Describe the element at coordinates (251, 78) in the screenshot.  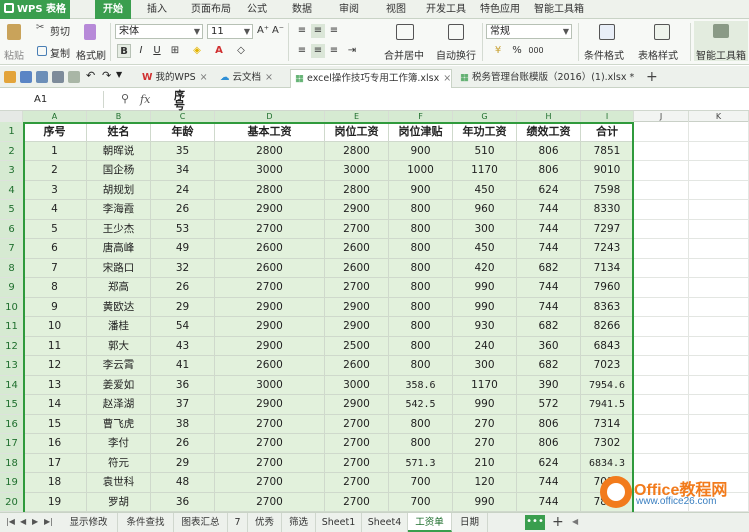
I see `doc-tab-cloud: ☁ 云文档 ×` at that location.